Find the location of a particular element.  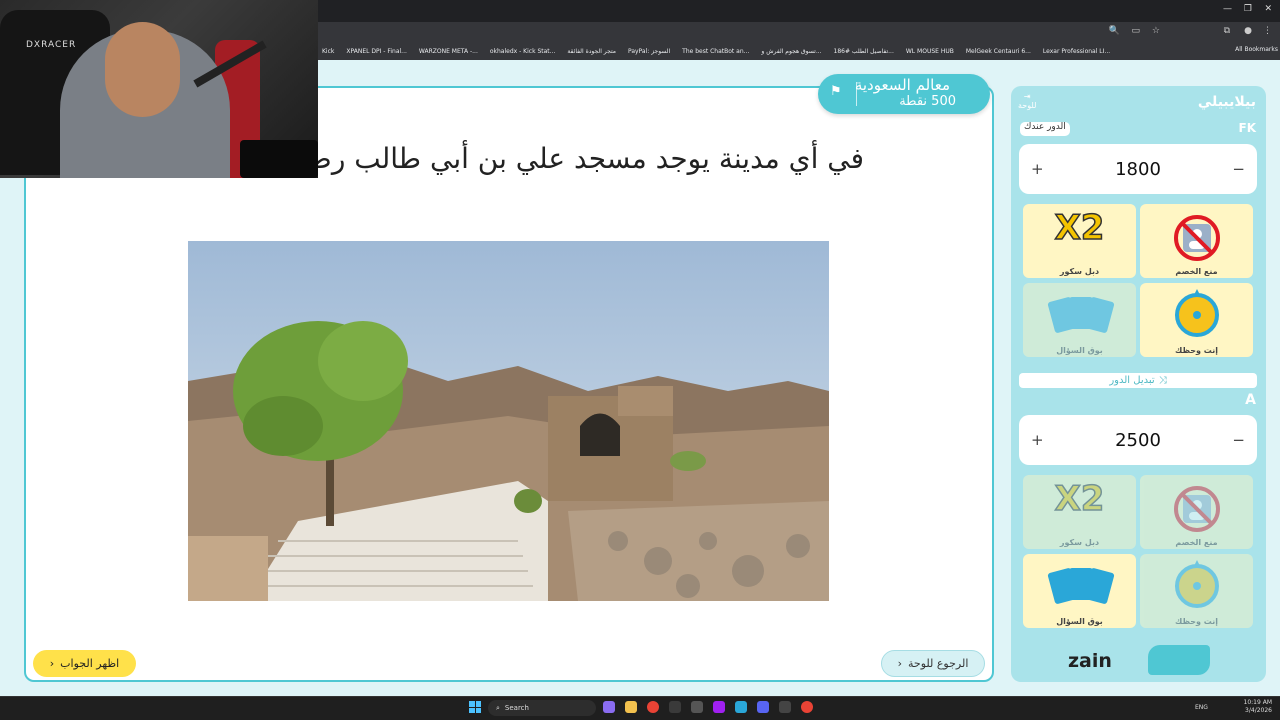

copilot-icon is located at coordinates (609, 707).